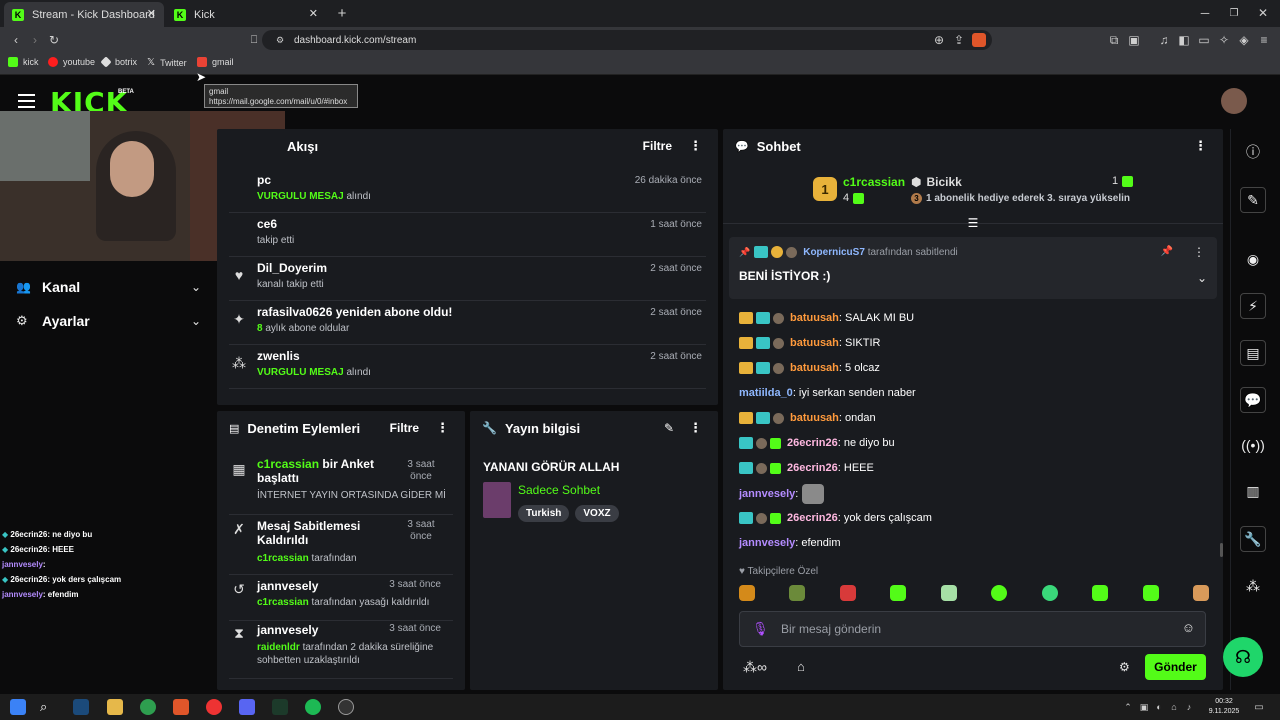  I want to click on clock: 00:32 9.11.2025, so click(1224, 707).